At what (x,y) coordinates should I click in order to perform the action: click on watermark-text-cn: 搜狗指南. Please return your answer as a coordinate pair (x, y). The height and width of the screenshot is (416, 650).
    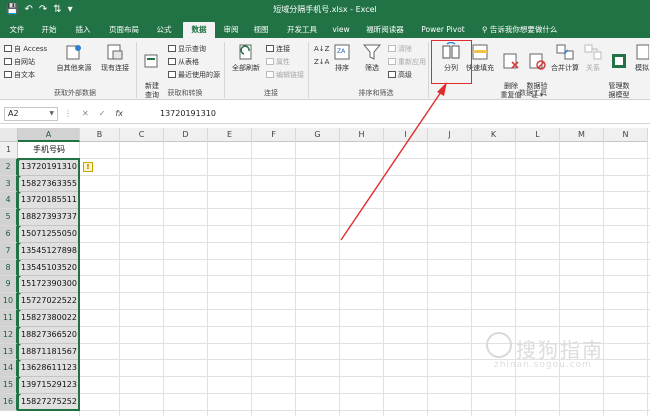
    Looking at the image, I should click on (560, 350).